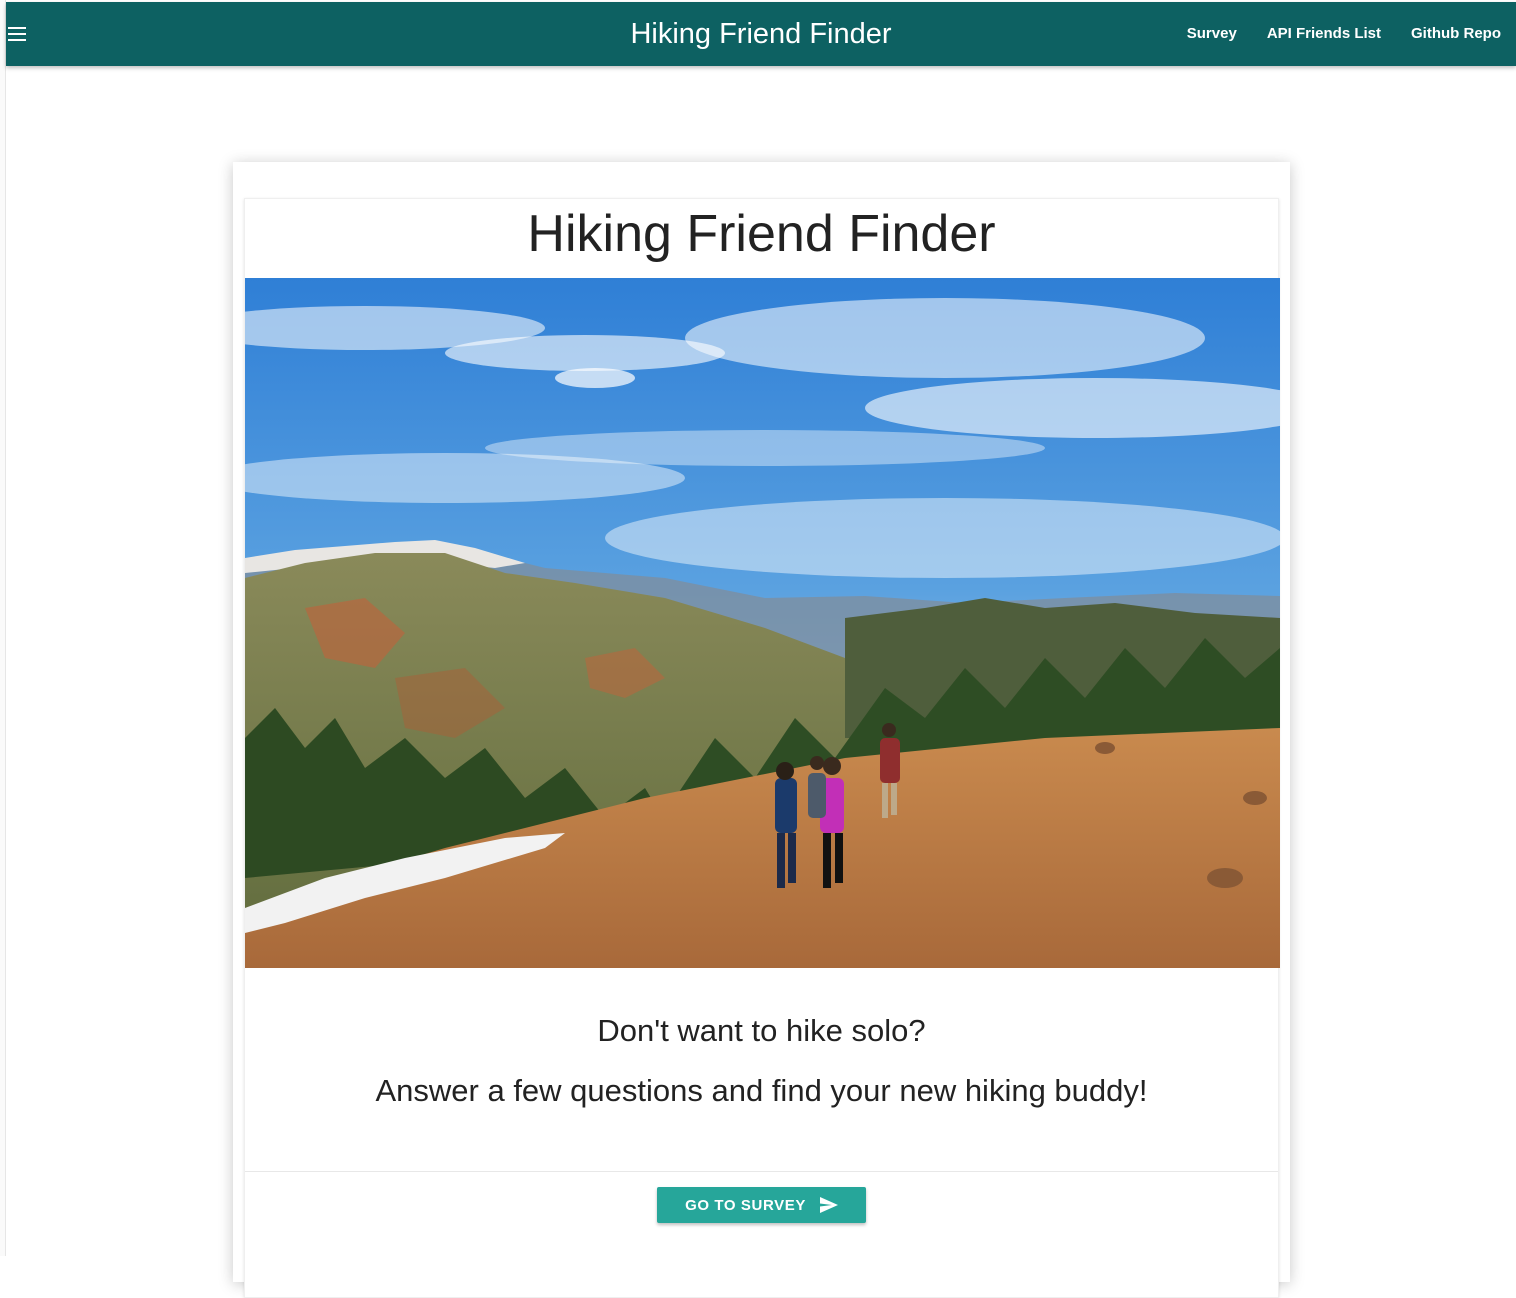  I want to click on nav-links: Survey API Friends List Github Repo, so click(1344, 34).